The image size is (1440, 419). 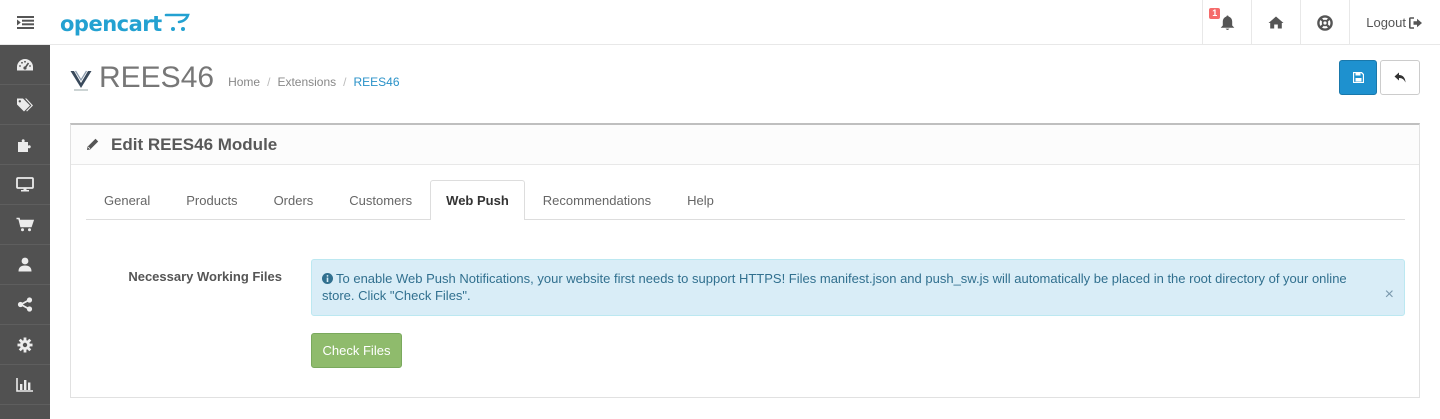 What do you see at coordinates (205, 276) in the screenshot?
I see `necessary-files-label: Necessary Working Files` at bounding box center [205, 276].